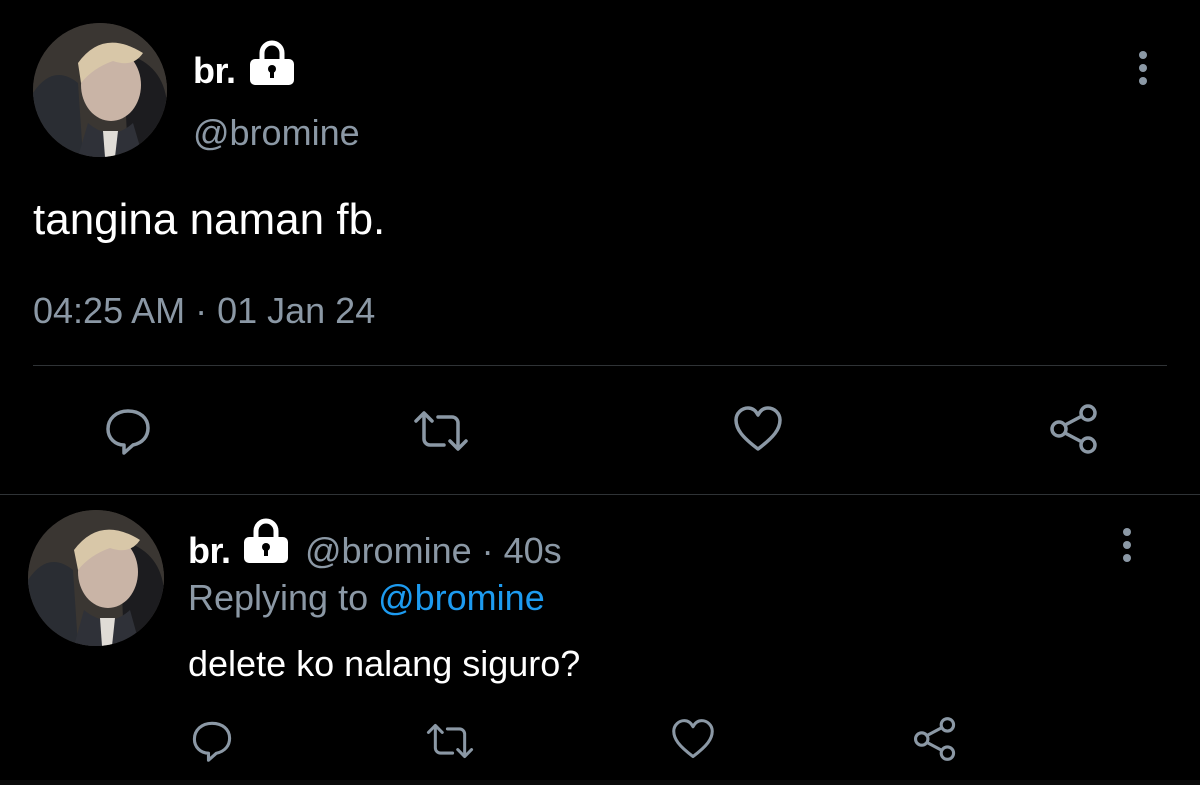 The width and height of the screenshot is (1200, 785). Describe the element at coordinates (384, 663) in the screenshot. I see `tweet-text: delete ko nalang siguro?` at that location.